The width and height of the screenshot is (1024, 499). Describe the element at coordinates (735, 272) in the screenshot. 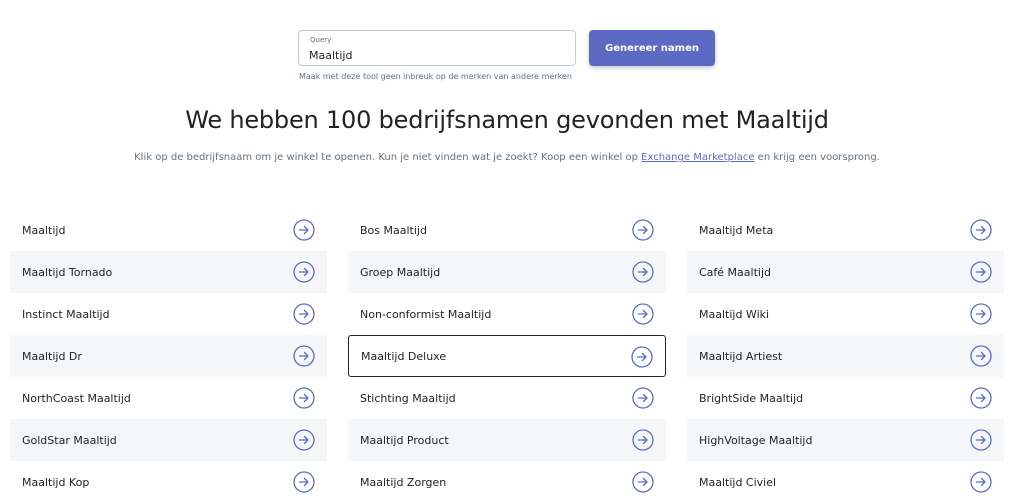

I see `result-name: Café Maaltijd` at that location.